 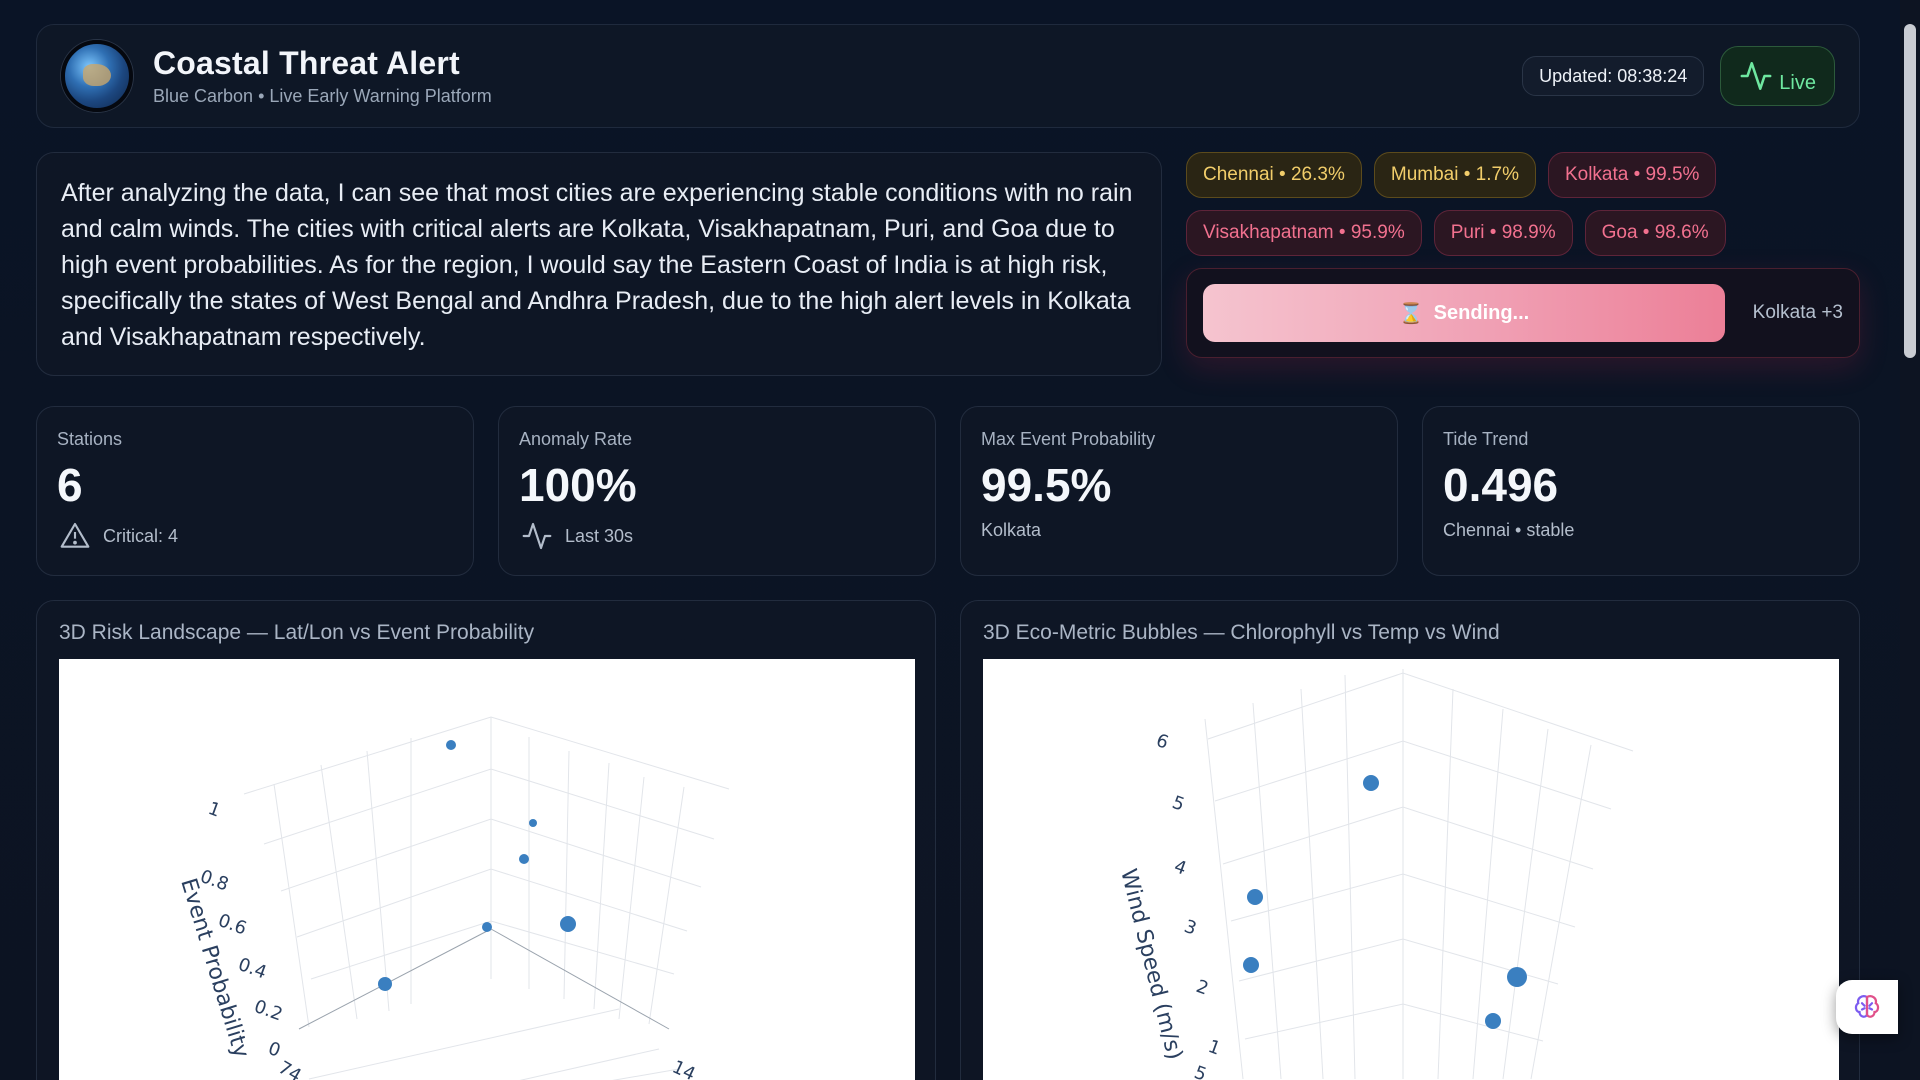 I want to click on alert-chip: Puri • 98.9%, so click(x=1503, y=233).